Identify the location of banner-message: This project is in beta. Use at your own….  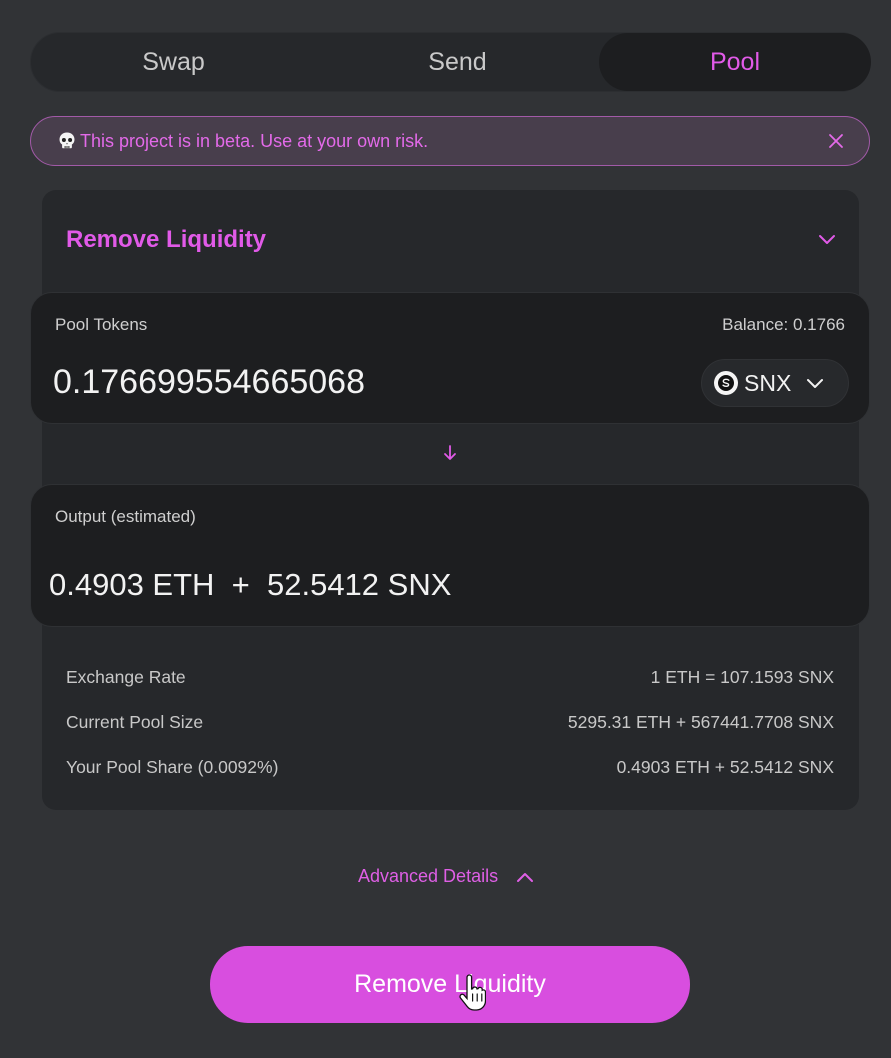
(254, 140).